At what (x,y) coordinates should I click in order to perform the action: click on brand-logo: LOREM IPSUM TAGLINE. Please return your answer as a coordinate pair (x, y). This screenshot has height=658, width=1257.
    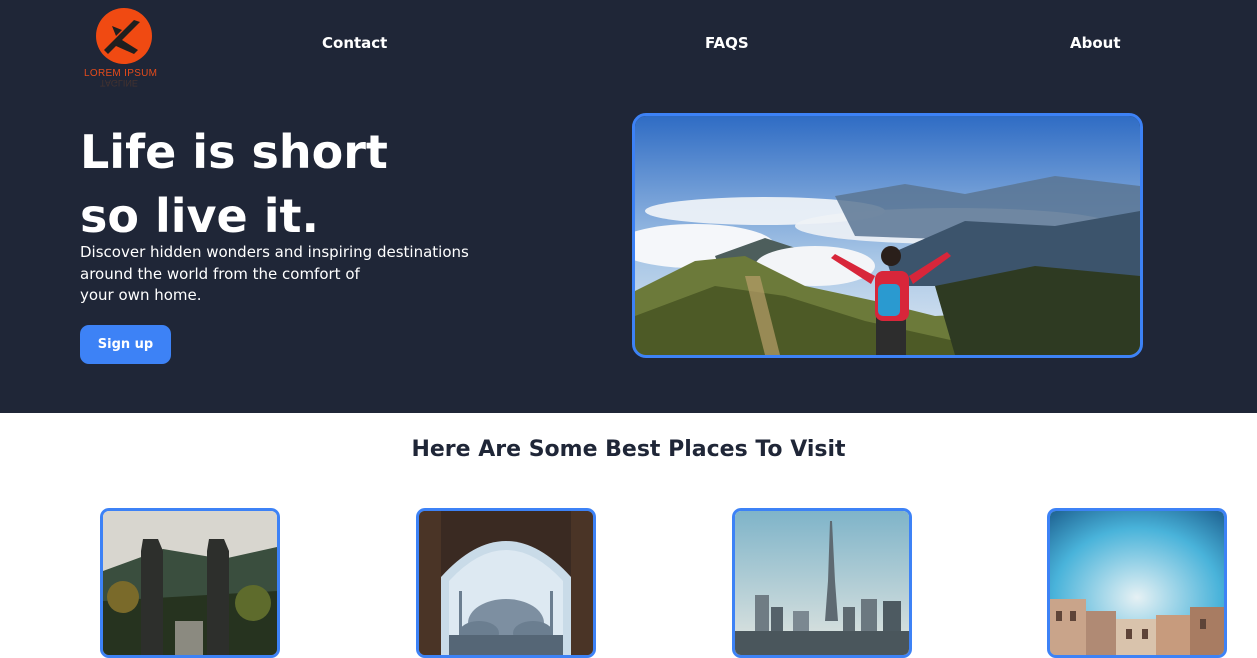
    Looking at the image, I should click on (122, 49).